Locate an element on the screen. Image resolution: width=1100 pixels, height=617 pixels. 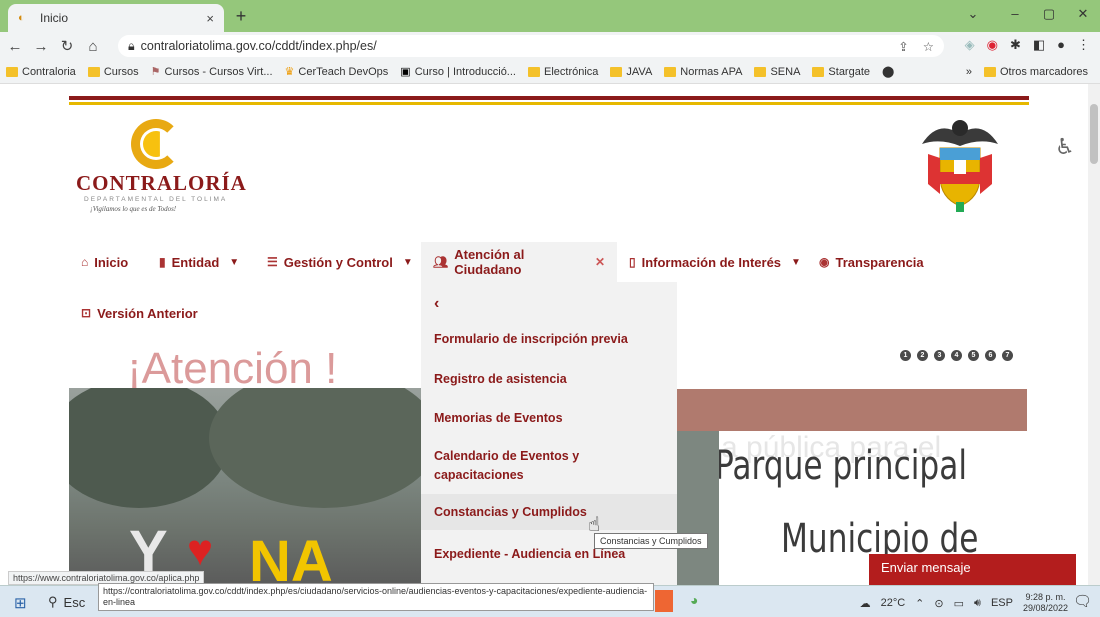
volume-icon: 🔊︎ is located at coordinates (977, 603).